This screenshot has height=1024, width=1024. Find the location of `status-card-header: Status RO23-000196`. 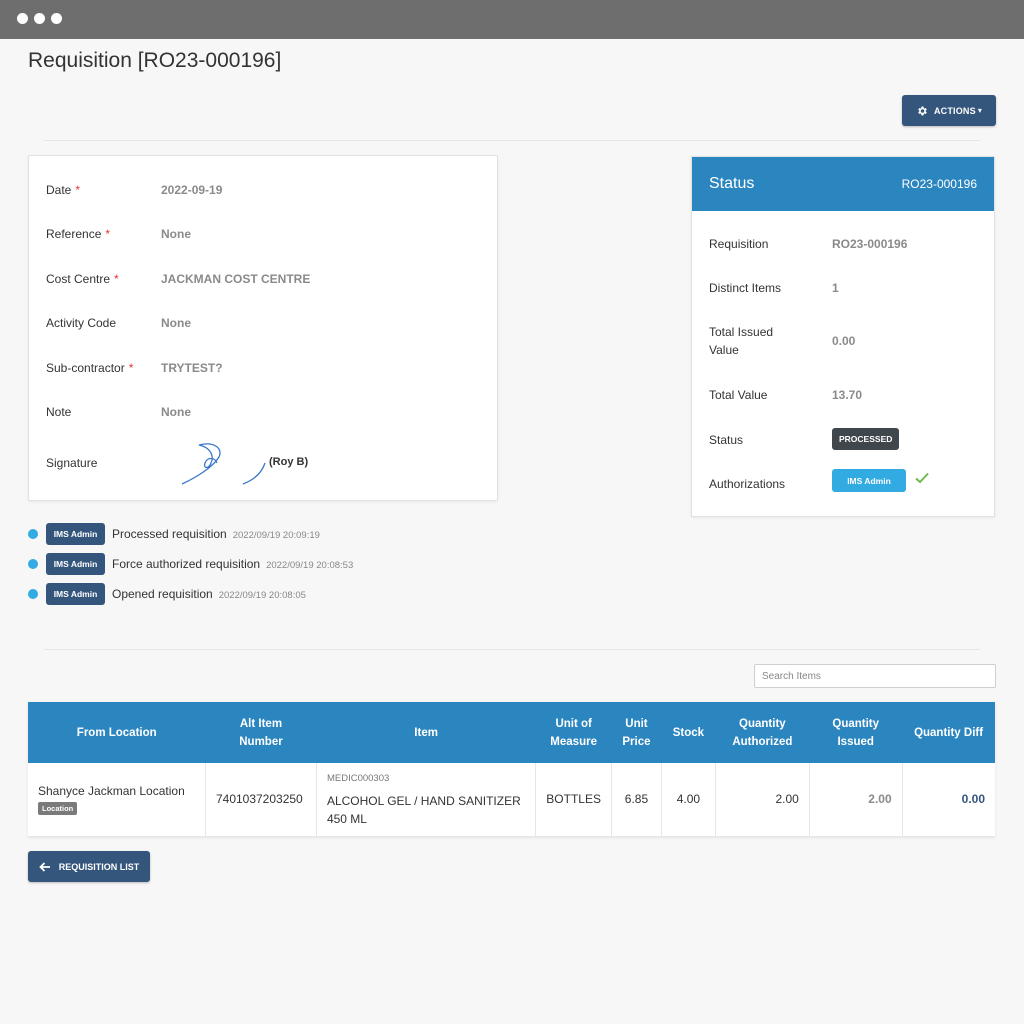

status-card-header: Status RO23-000196 is located at coordinates (843, 184).